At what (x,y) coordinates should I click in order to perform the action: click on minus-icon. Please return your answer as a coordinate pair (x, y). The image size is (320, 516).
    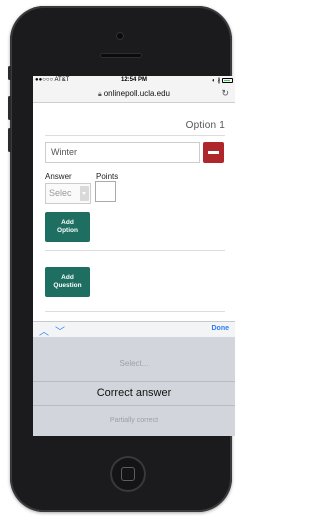
    Looking at the image, I should click on (213, 152).